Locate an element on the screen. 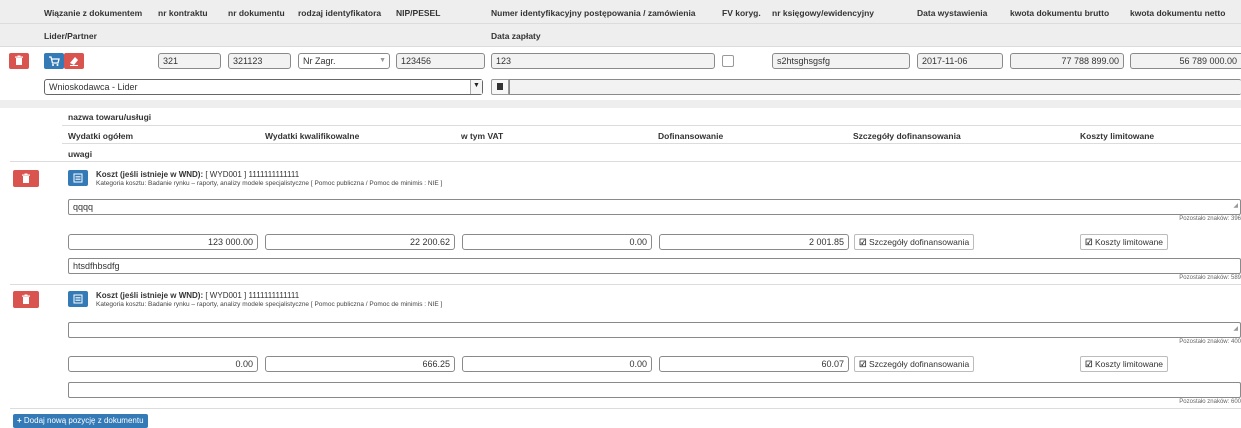 The height and width of the screenshot is (428, 1241). header-linking: Wiązanie z dokumentem is located at coordinates (93, 13).